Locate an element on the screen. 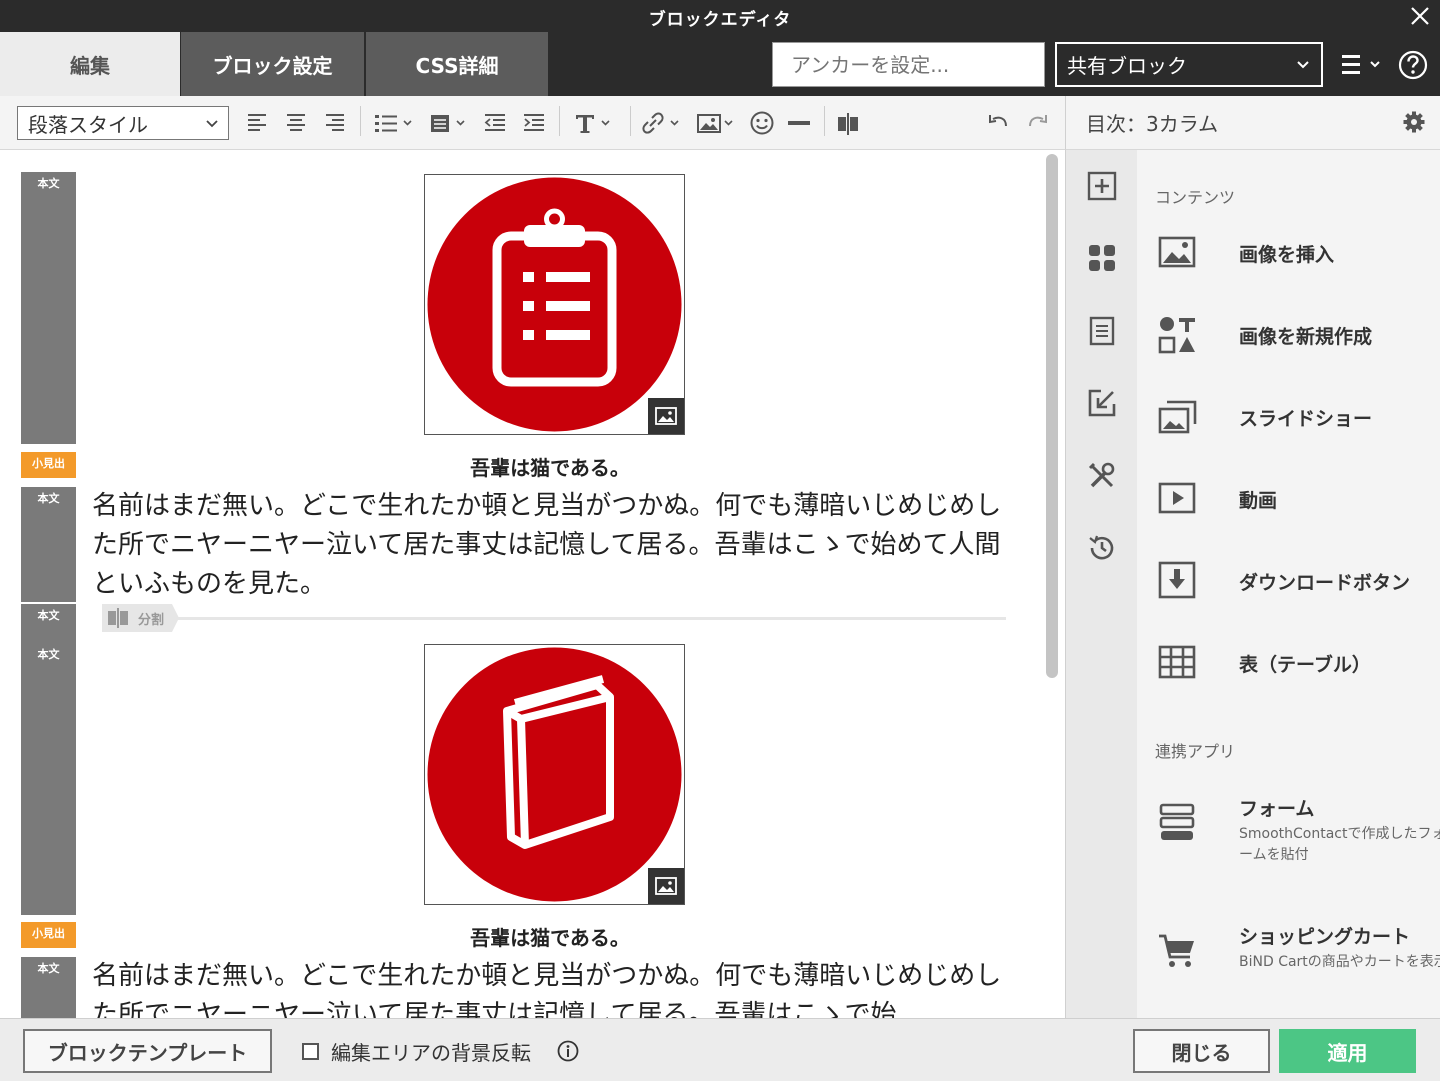  panel-item-table: 表（テーブル） is located at coordinates (1297, 663).